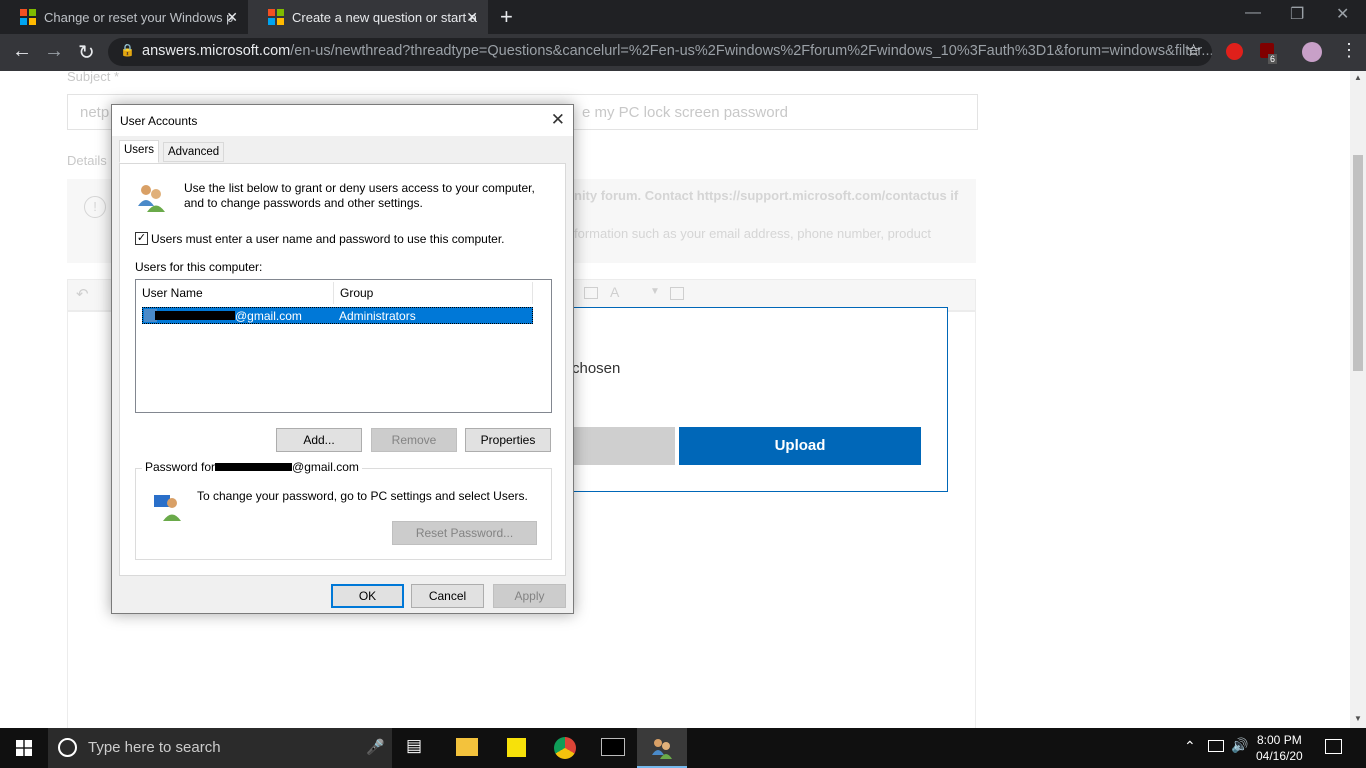 This screenshot has height=768, width=1366. Describe the element at coordinates (87, 160) in the screenshot. I see `details-label: Details` at that location.